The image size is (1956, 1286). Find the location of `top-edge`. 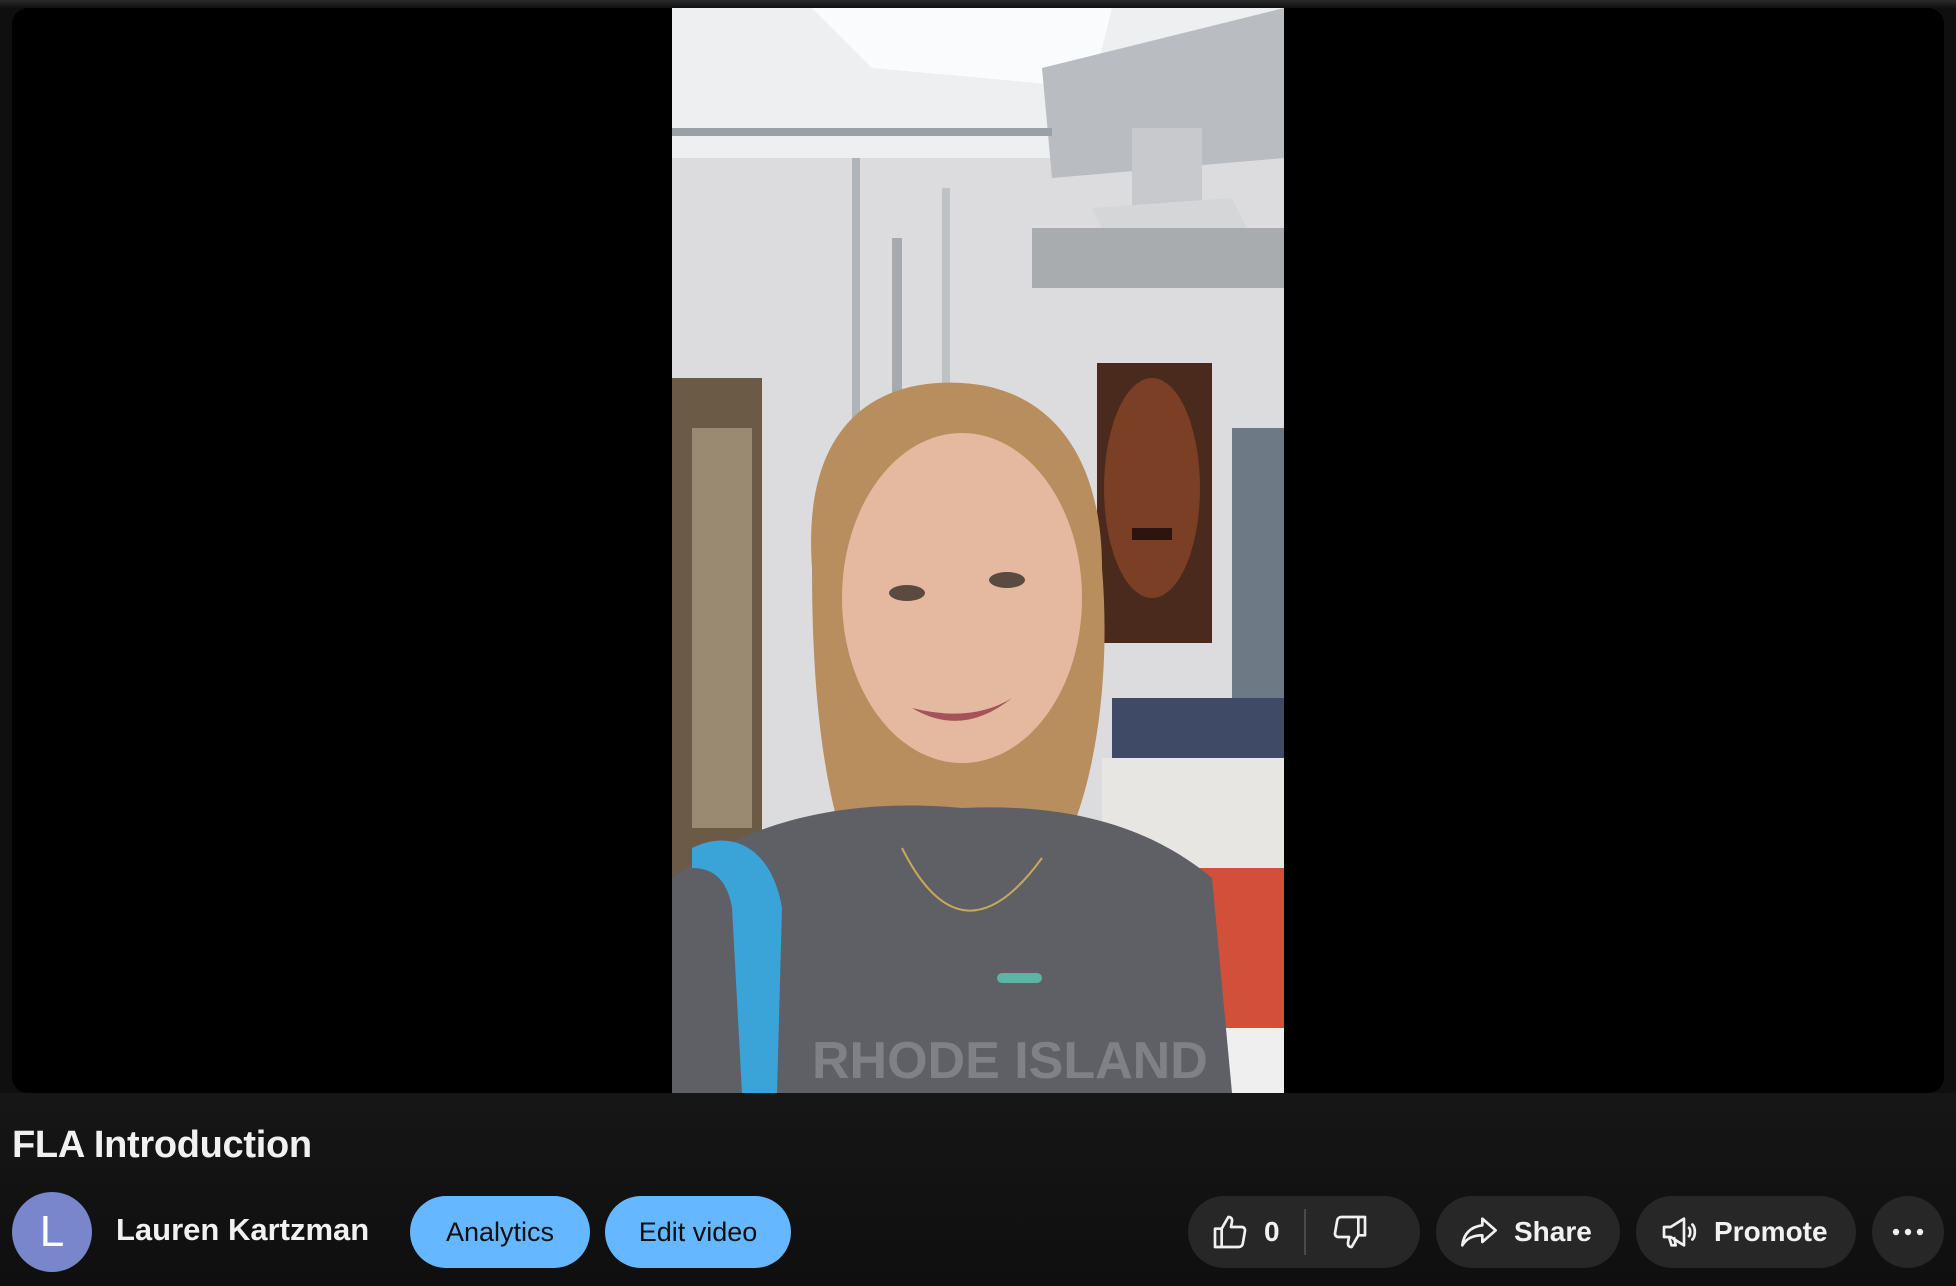

top-edge is located at coordinates (978, 4).